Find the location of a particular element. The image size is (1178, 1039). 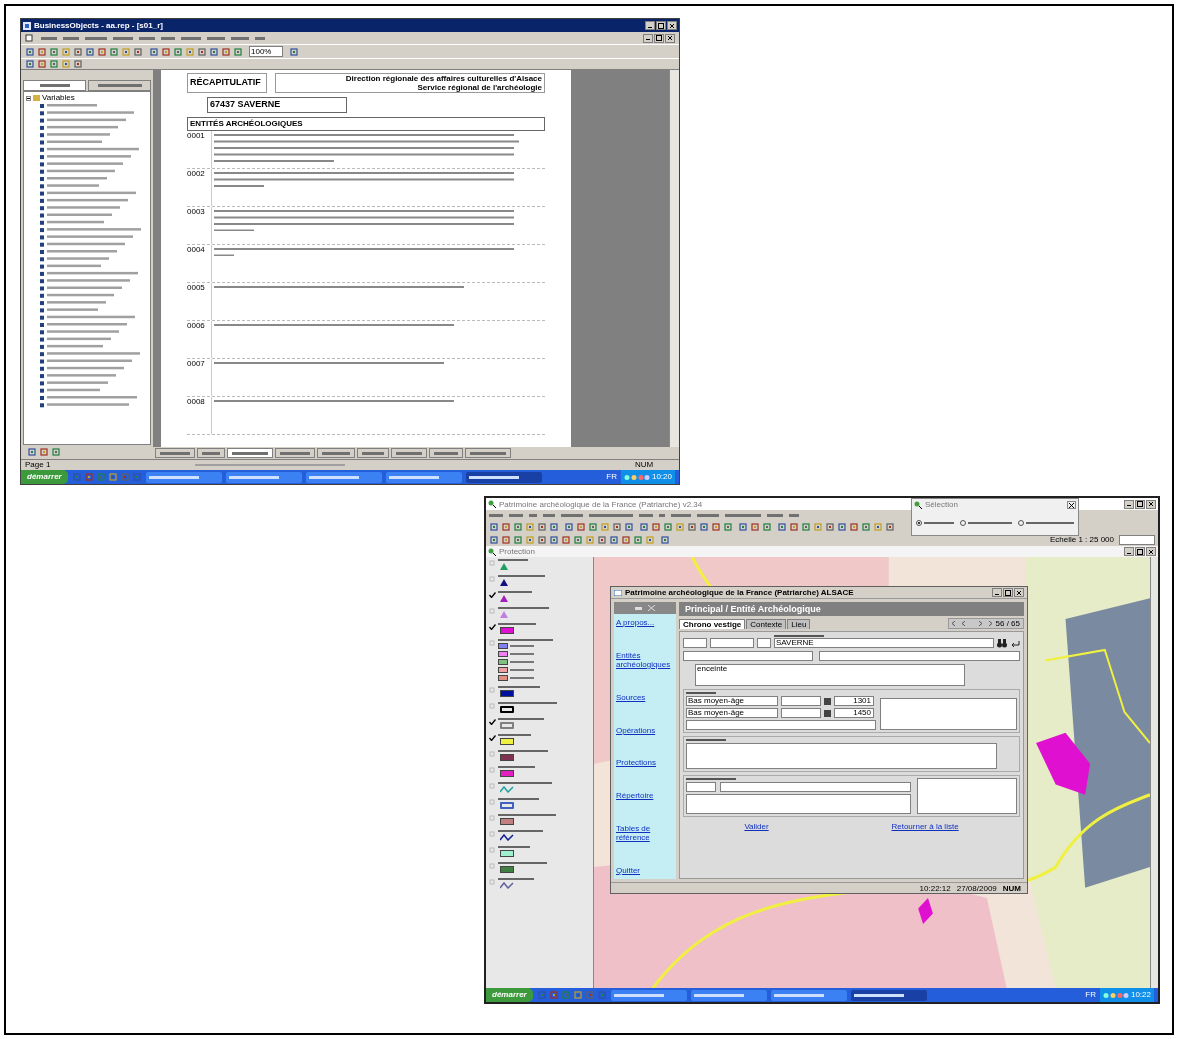

year-field: 1450 is located at coordinates (854, 713).